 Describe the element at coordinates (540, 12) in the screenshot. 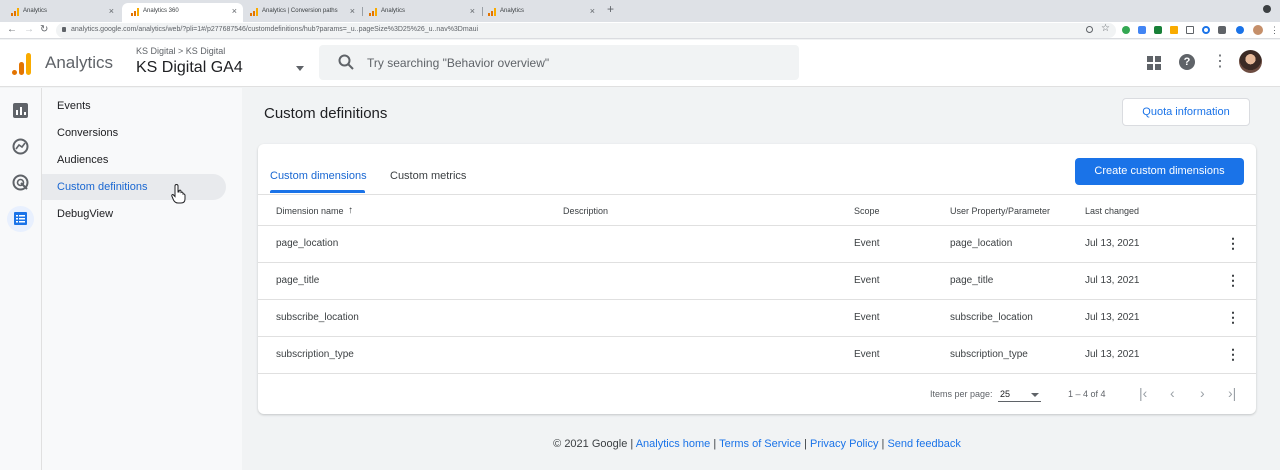

I see `browser-tab-analytics-5: Analytics ×` at that location.